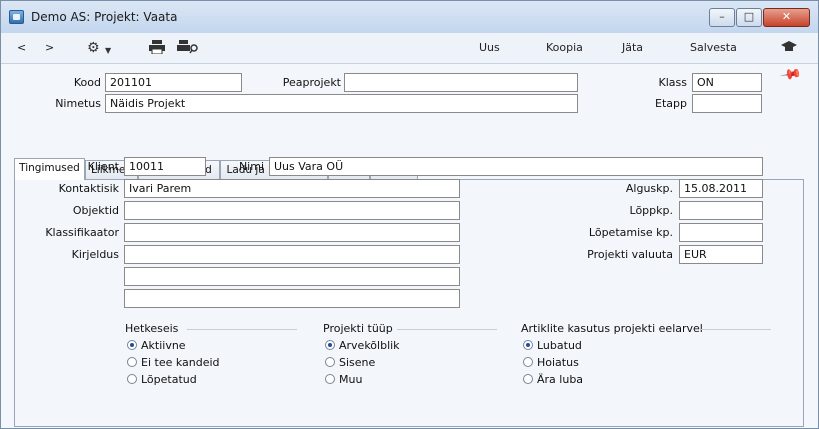  What do you see at coordinates (341, 103) in the screenshot?
I see `name-field: Näidis Projekt` at bounding box center [341, 103].